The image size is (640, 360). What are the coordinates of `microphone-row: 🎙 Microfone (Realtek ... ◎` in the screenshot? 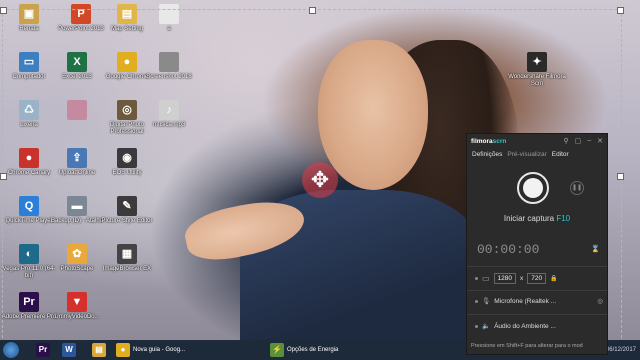 It's located at (539, 301).